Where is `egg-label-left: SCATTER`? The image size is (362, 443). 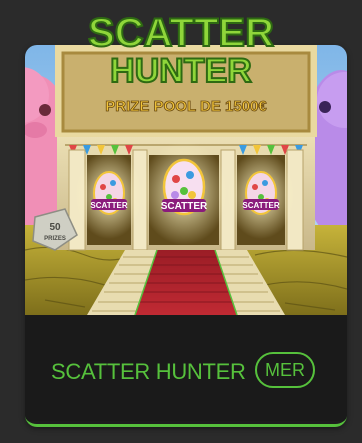
egg-label-left: SCATTER is located at coordinates (108, 205).